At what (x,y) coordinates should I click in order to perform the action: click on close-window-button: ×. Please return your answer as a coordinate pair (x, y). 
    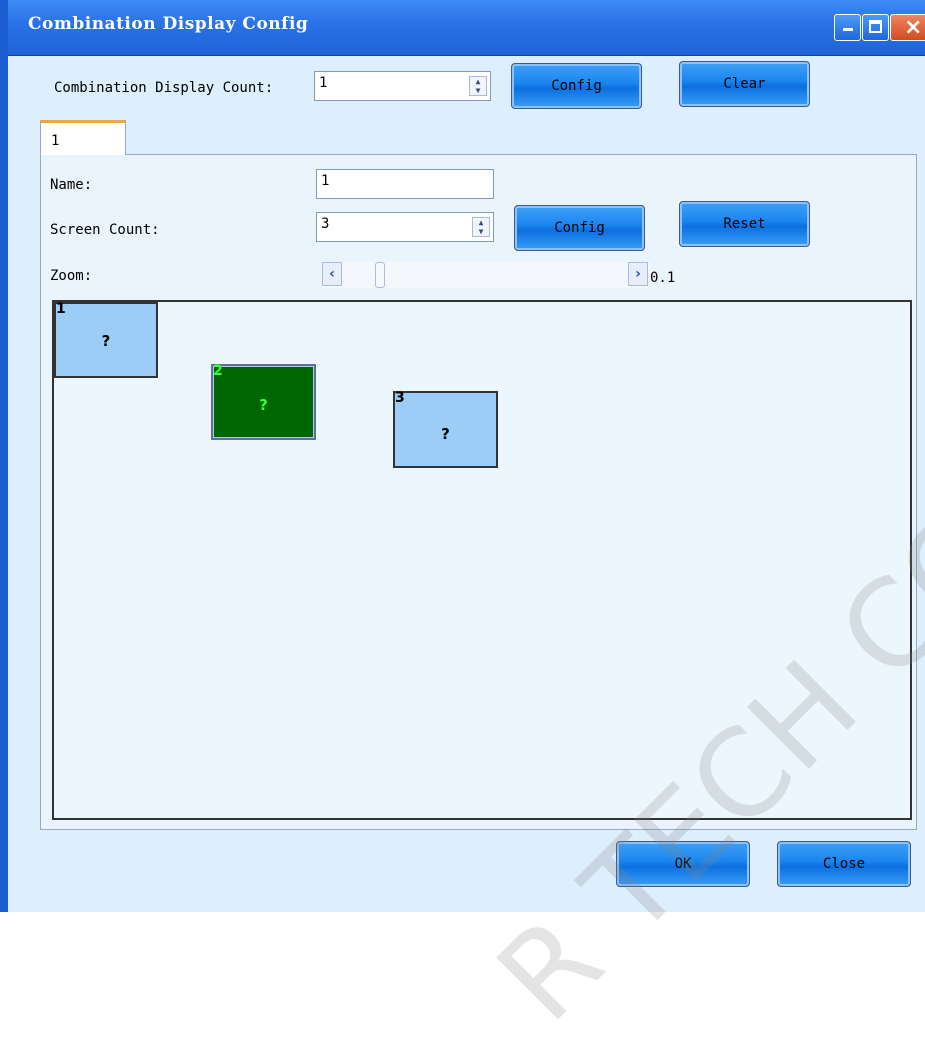
    Looking at the image, I should click on (907, 27).